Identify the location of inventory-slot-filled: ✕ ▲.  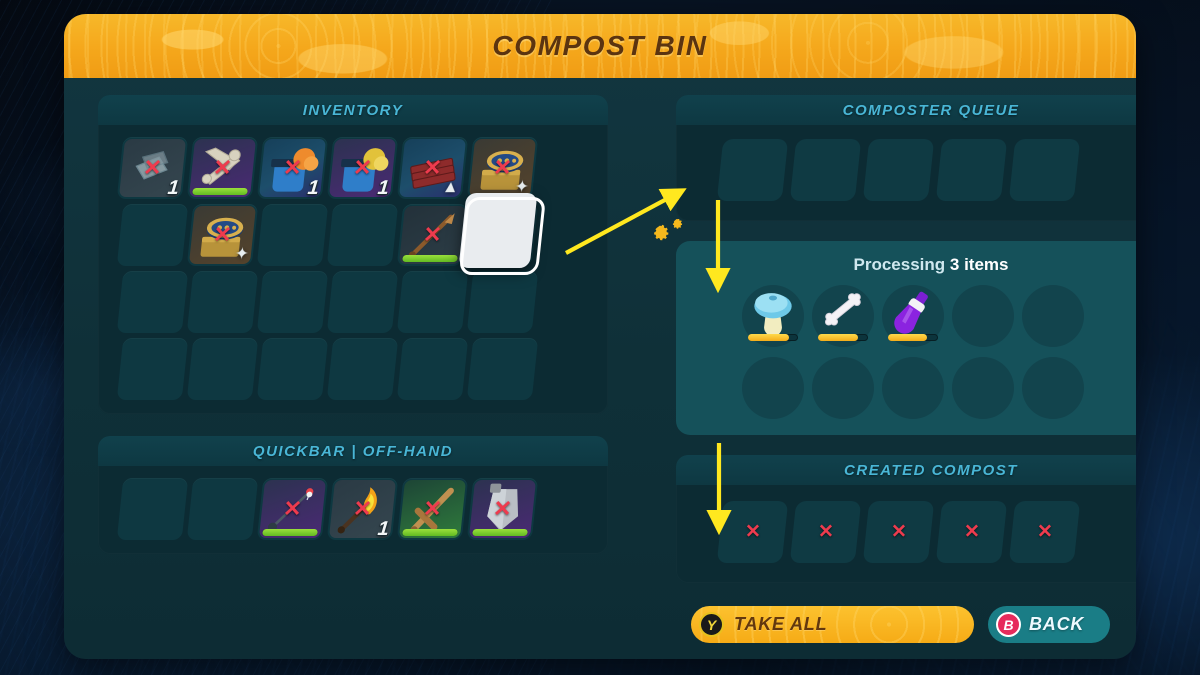
(432, 168).